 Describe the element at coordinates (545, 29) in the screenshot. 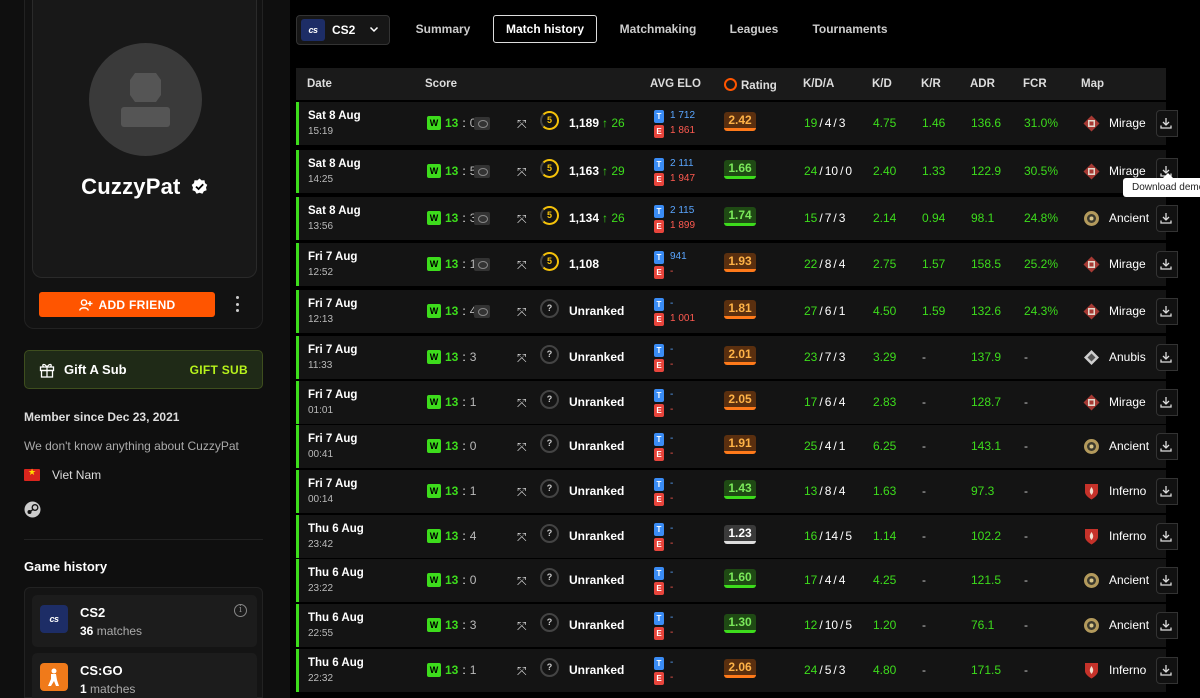

I see `tab-match-history: Match history` at that location.